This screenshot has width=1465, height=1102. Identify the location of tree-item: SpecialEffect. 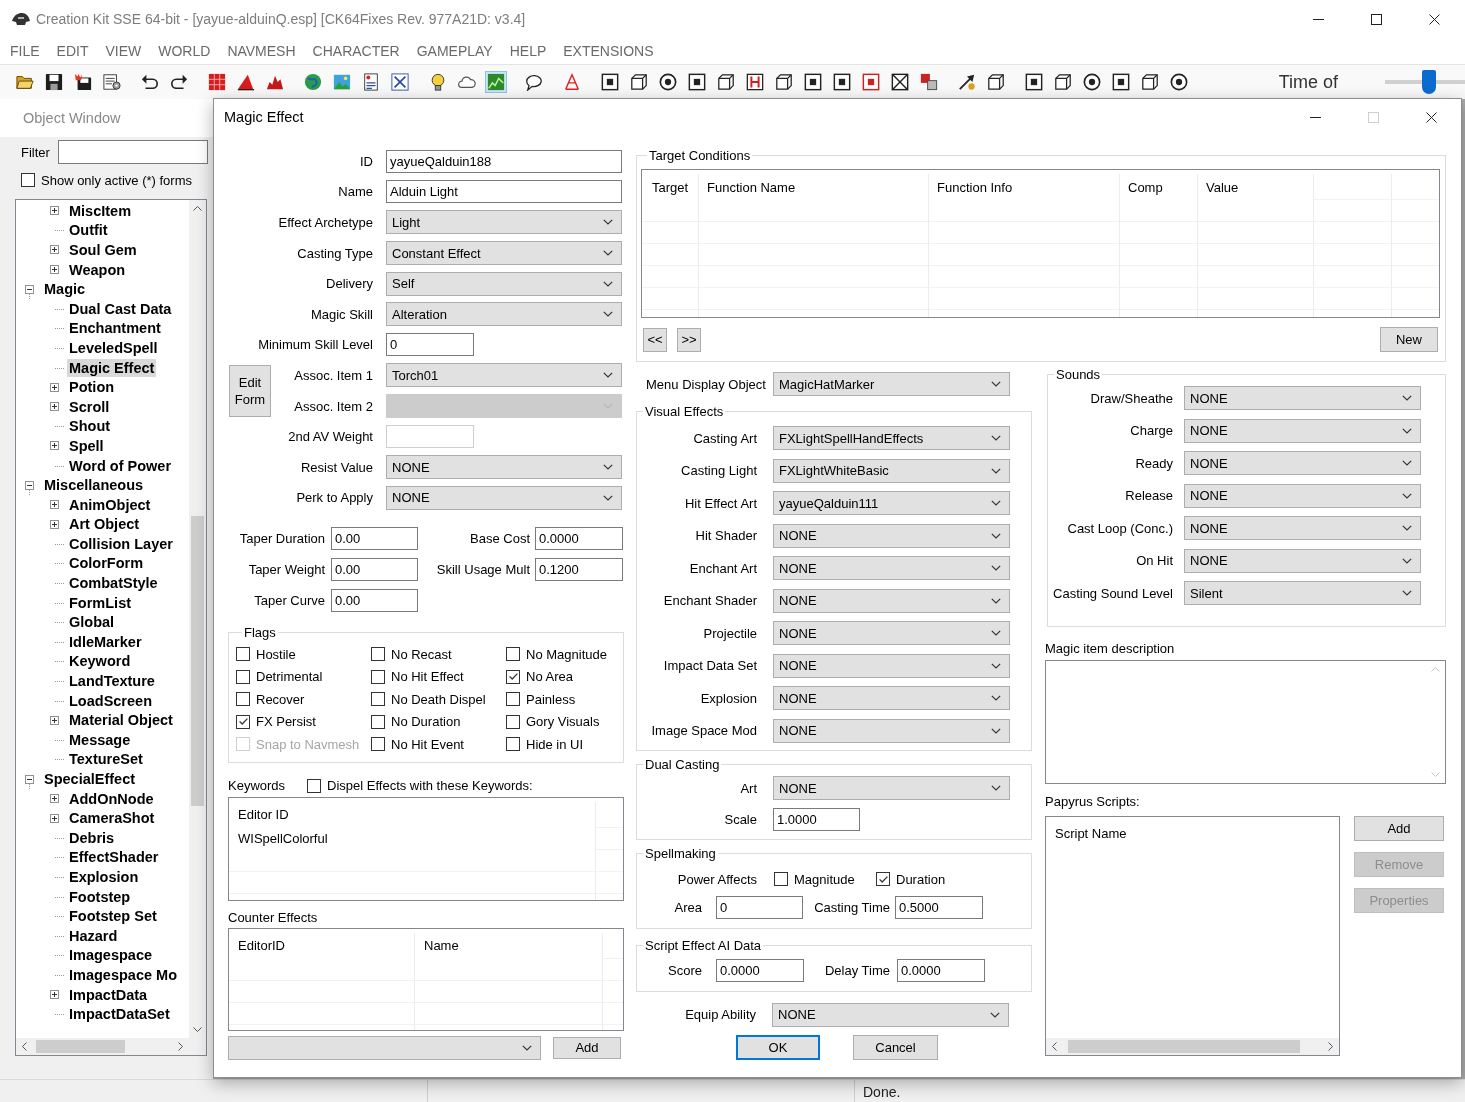
(90, 779).